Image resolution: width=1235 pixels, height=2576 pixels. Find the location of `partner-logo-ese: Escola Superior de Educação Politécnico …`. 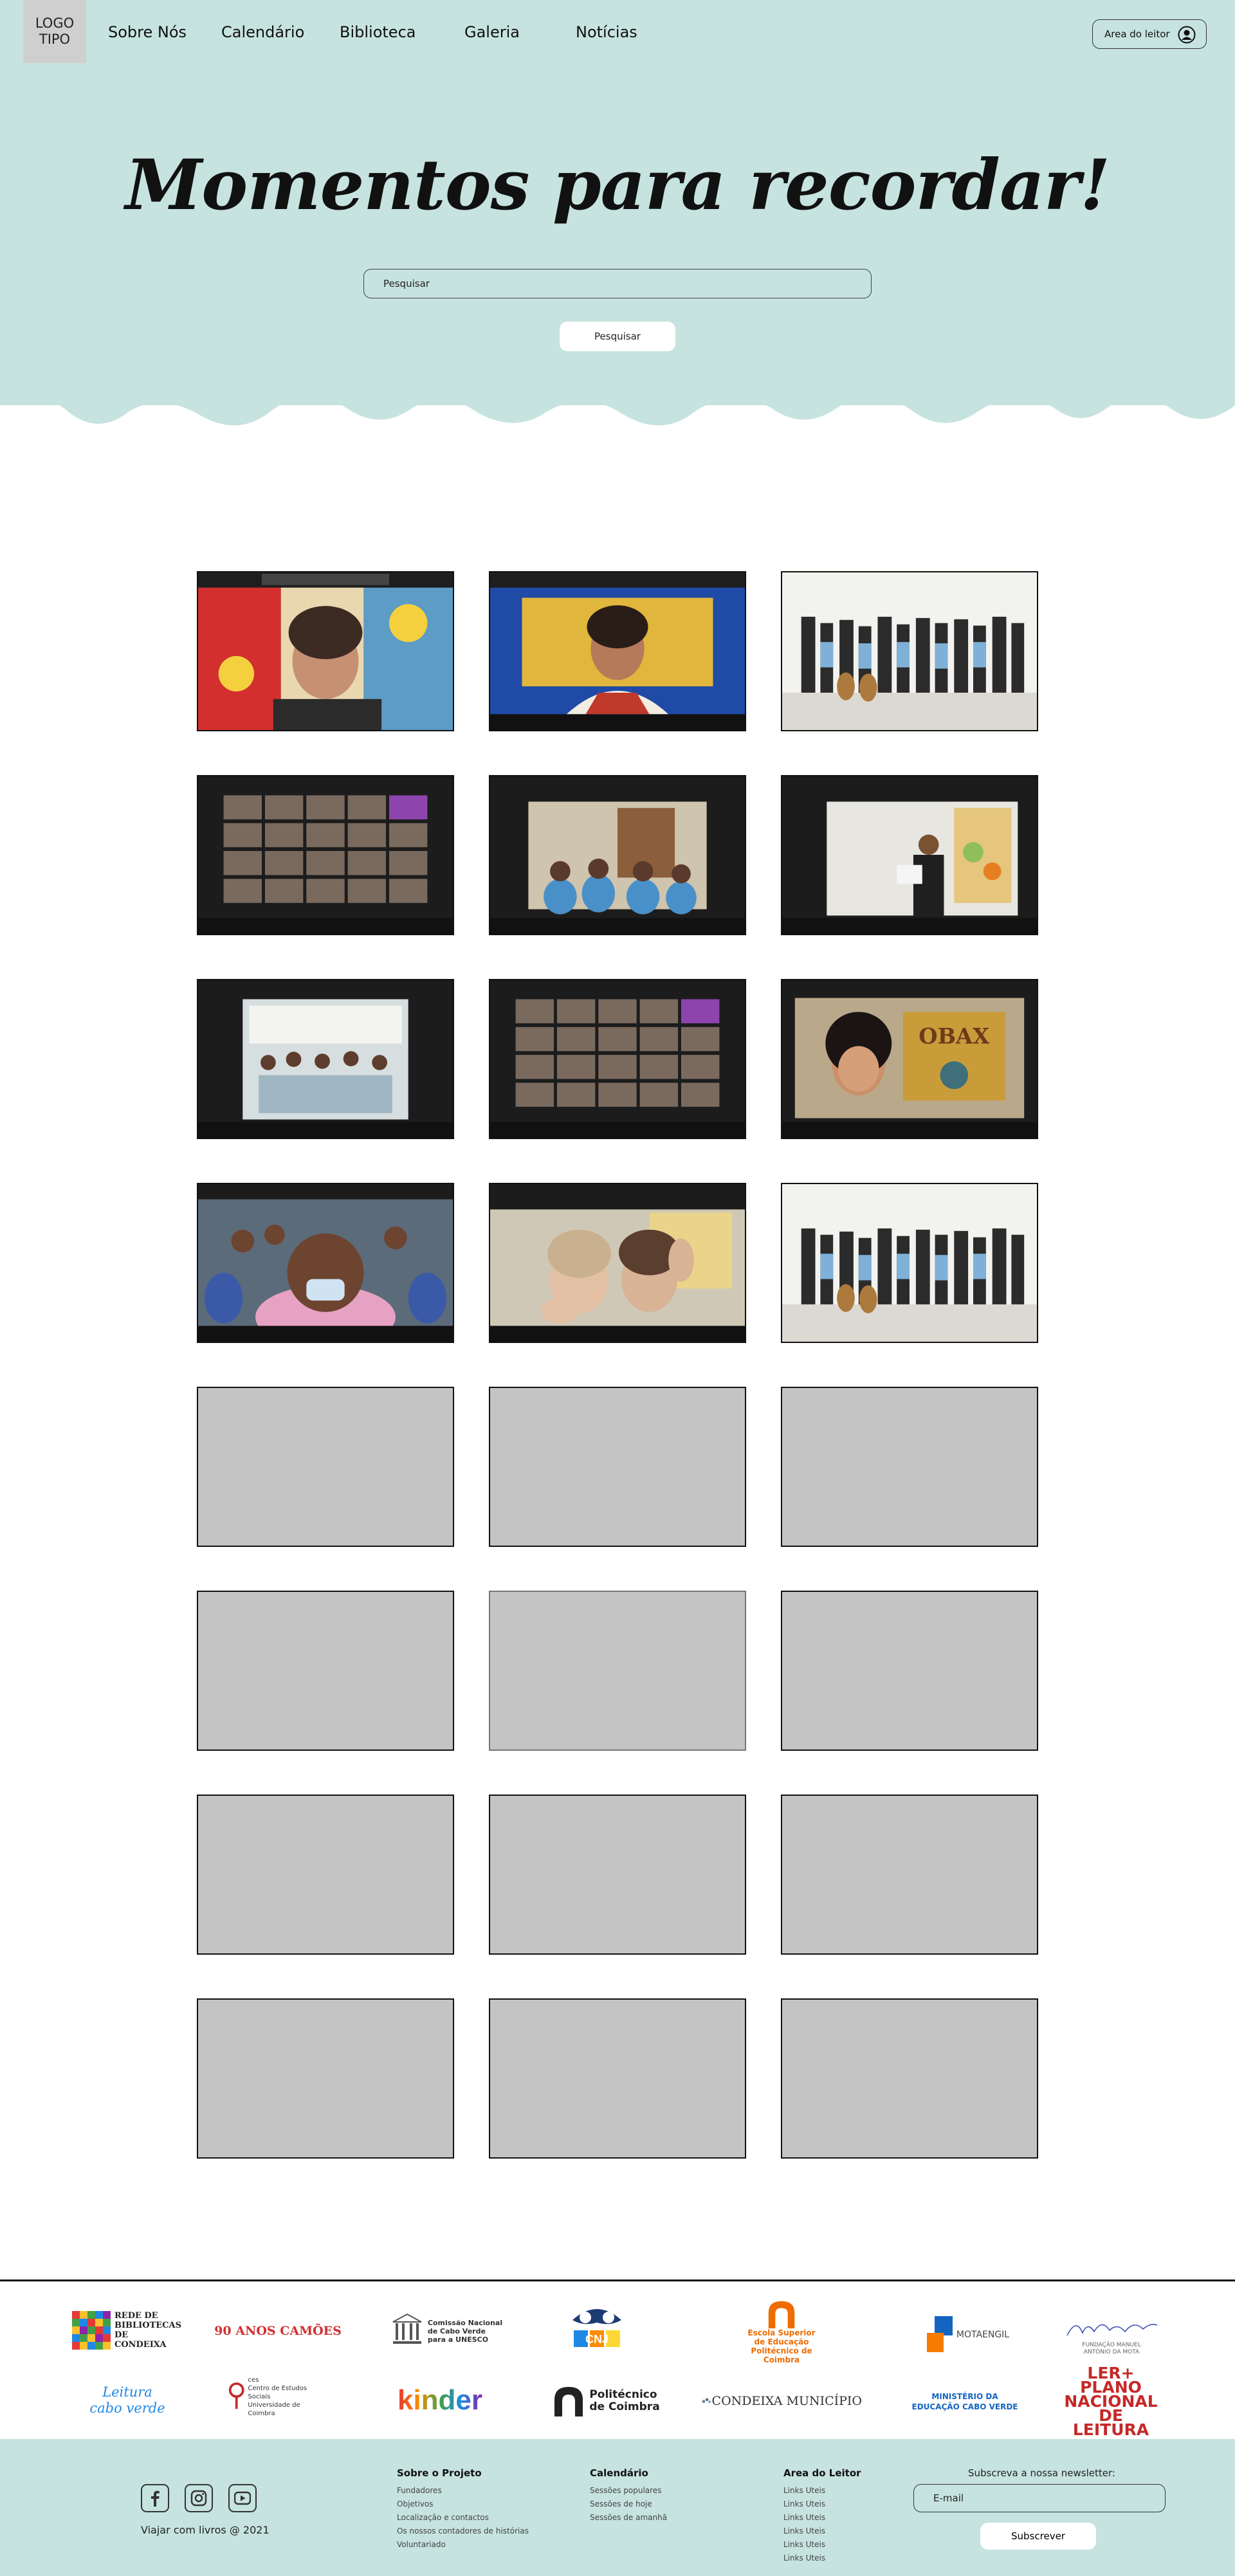

partner-logo-ese: Escola Superior de Educação Politécnico … is located at coordinates (781, 2332).